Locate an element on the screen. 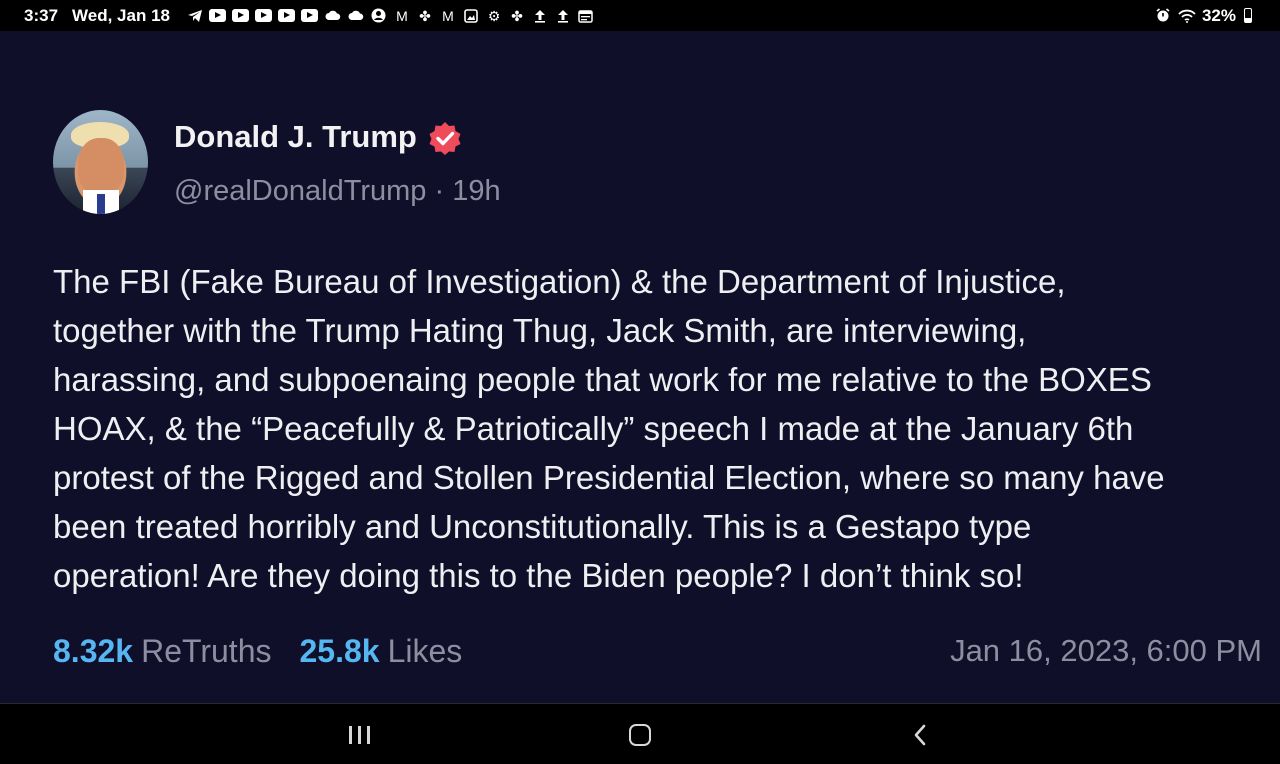 The height and width of the screenshot is (764, 1280). account-icon is located at coordinates (379, 15).